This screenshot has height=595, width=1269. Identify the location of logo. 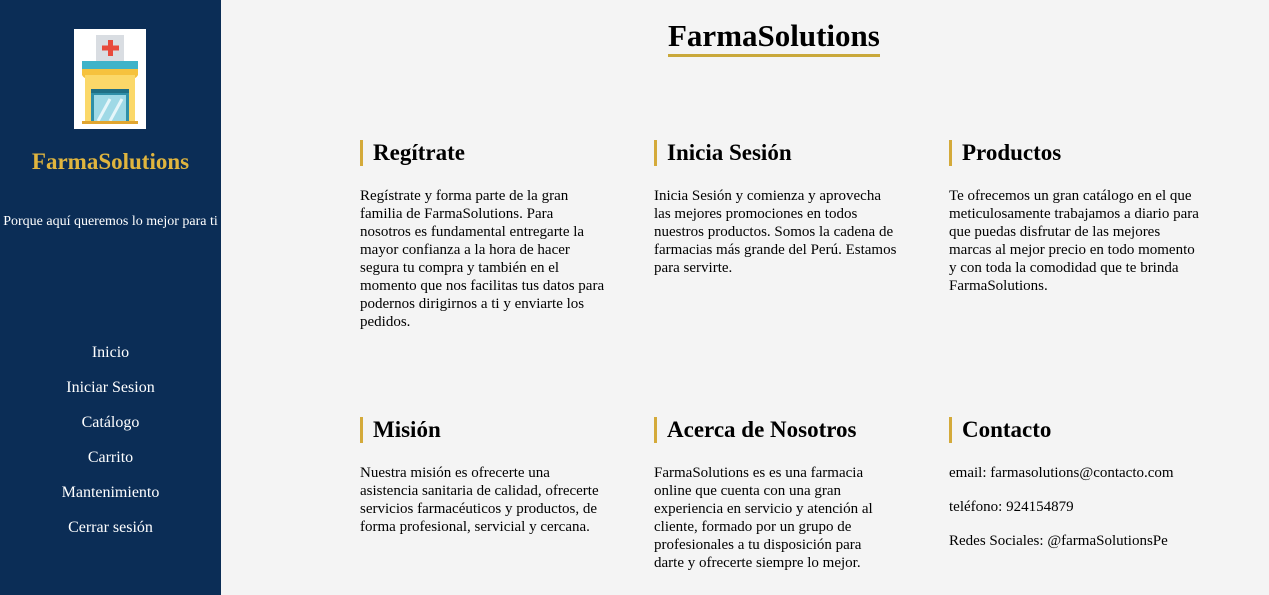
(110, 79).